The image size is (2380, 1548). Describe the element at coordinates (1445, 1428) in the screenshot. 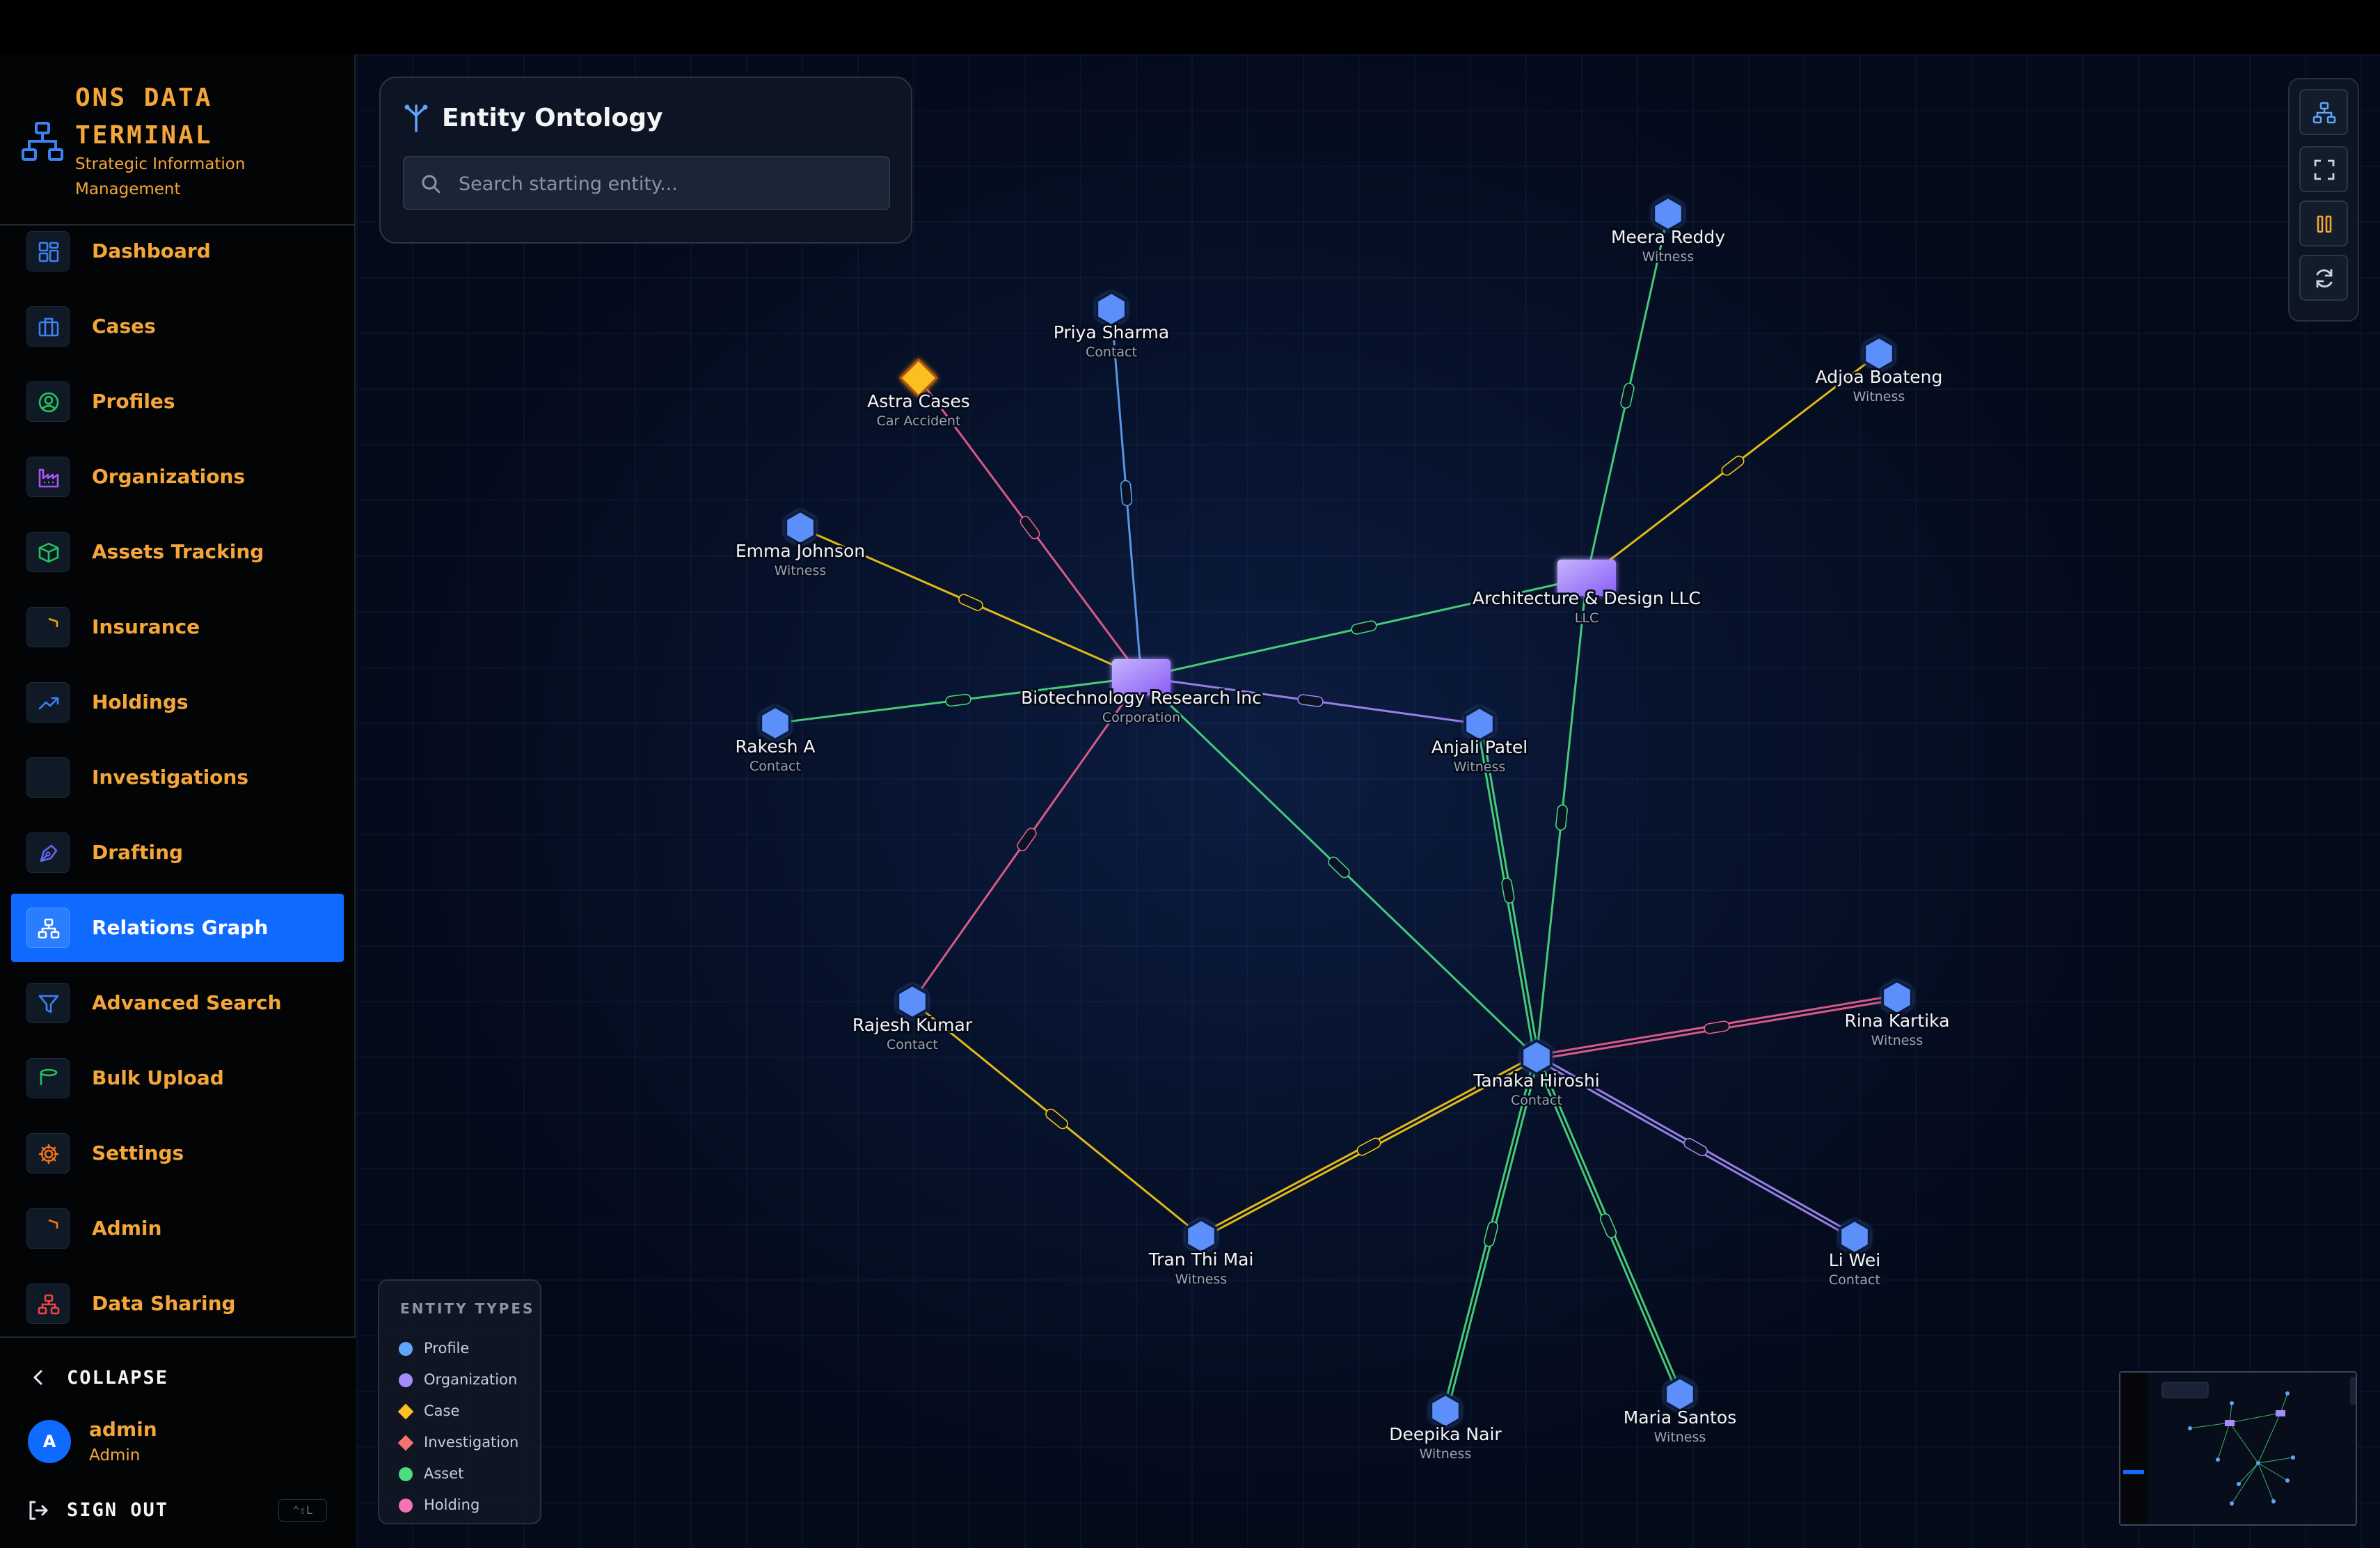

I see `node-deepika: Deepika Nair Witness` at that location.